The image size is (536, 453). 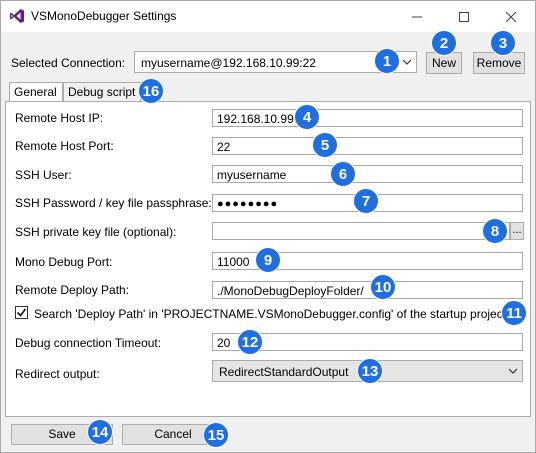 I want to click on annotation-badge-8: 8, so click(x=495, y=231).